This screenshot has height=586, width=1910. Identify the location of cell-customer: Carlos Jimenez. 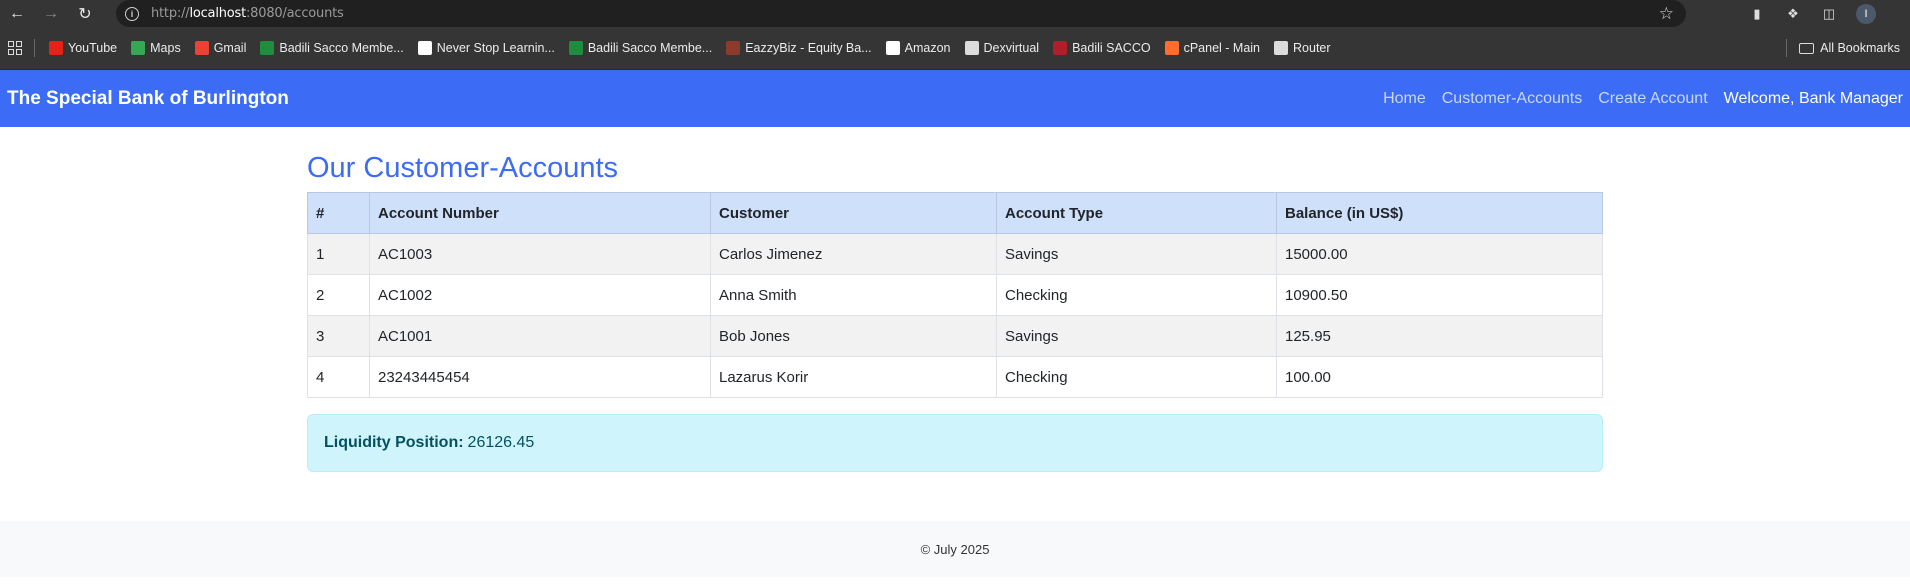
(853, 254).